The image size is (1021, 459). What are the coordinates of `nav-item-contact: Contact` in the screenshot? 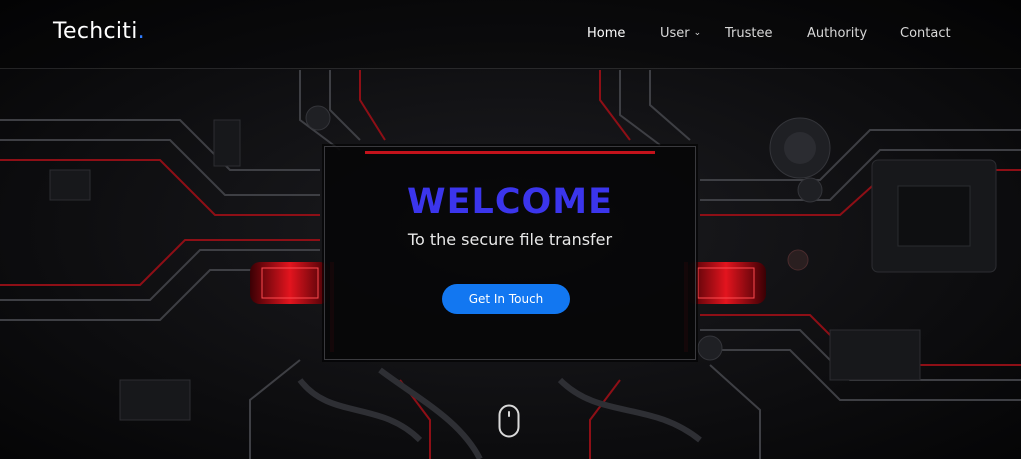 It's located at (925, 33).